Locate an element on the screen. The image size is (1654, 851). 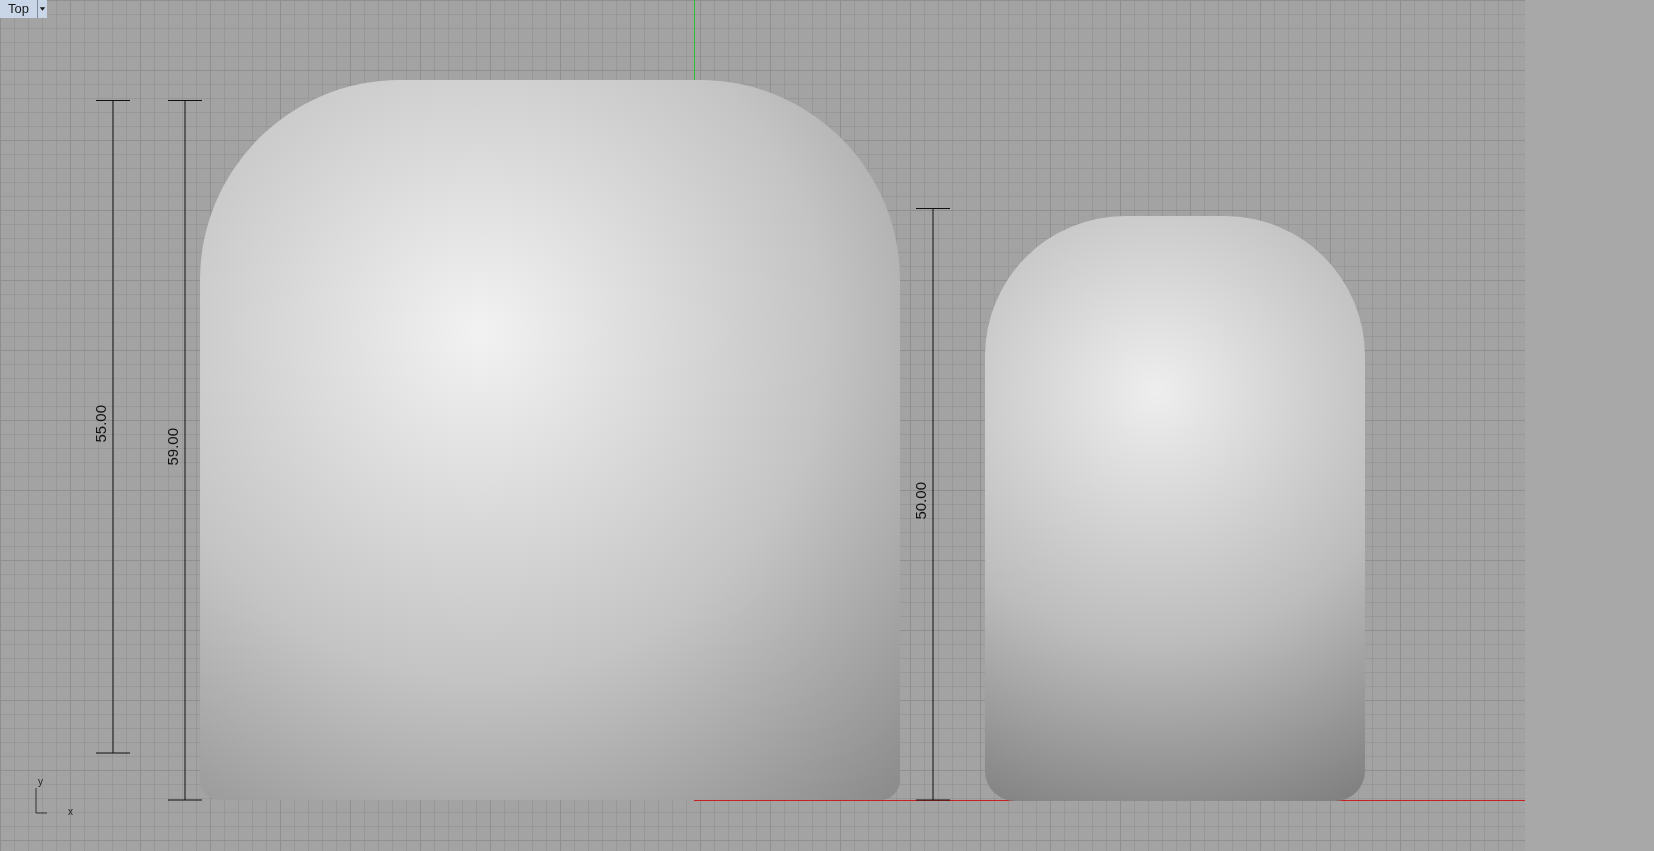
dropdown-arrow-icon is located at coordinates (41, 9).